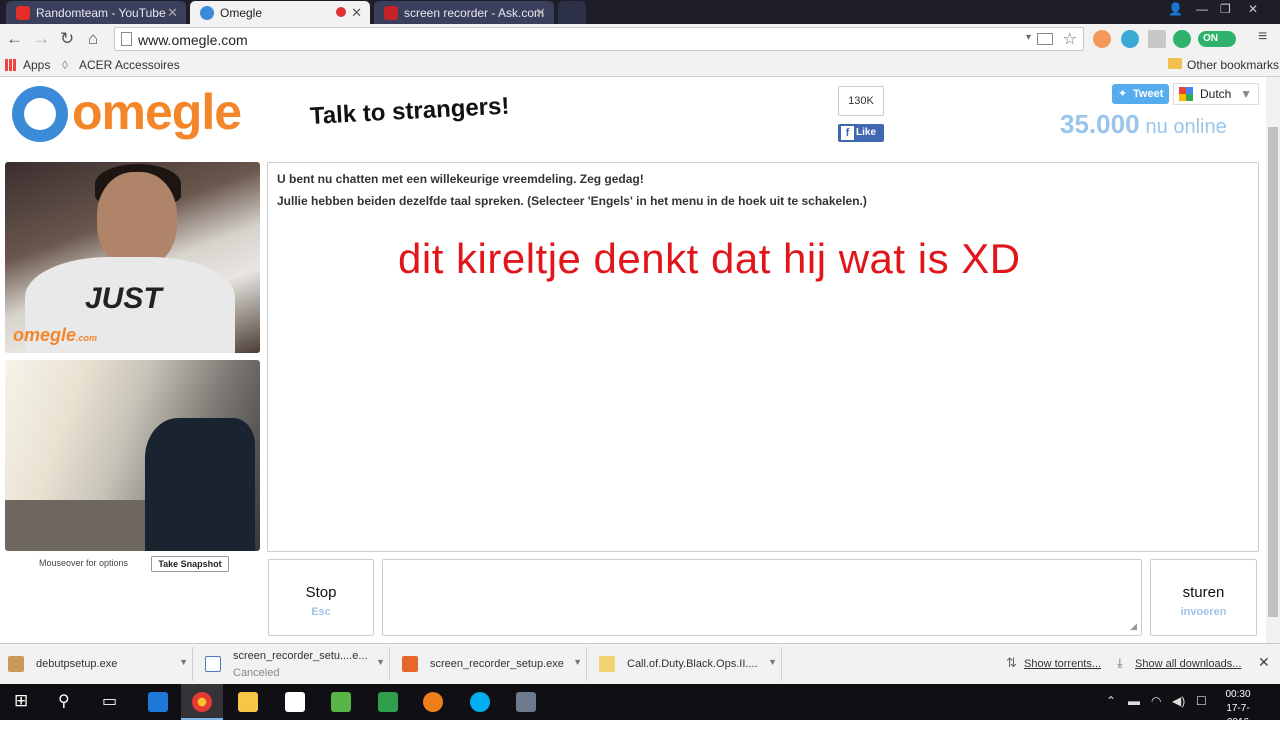  I want to click on clock: 00:30 17-7-2016, so click(1238, 709).